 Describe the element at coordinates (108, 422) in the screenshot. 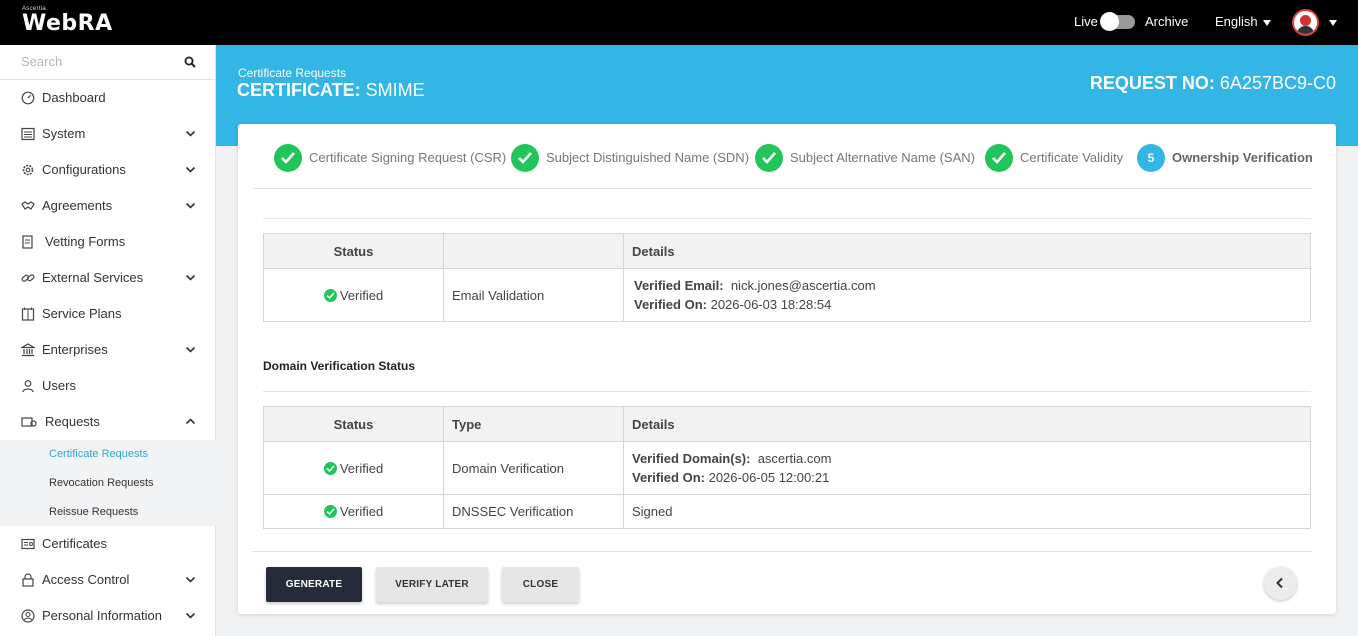

I see `sidebar-item-requests: Requests` at that location.